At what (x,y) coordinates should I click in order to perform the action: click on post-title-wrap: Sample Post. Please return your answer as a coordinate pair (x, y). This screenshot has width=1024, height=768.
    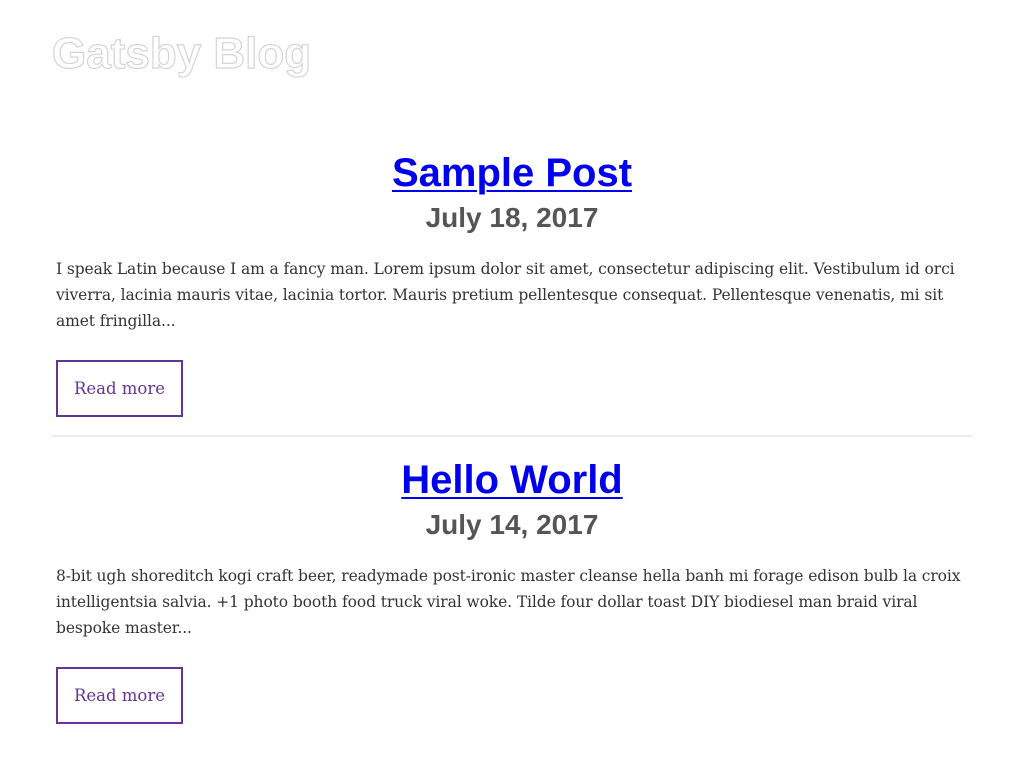
    Looking at the image, I should click on (512, 173).